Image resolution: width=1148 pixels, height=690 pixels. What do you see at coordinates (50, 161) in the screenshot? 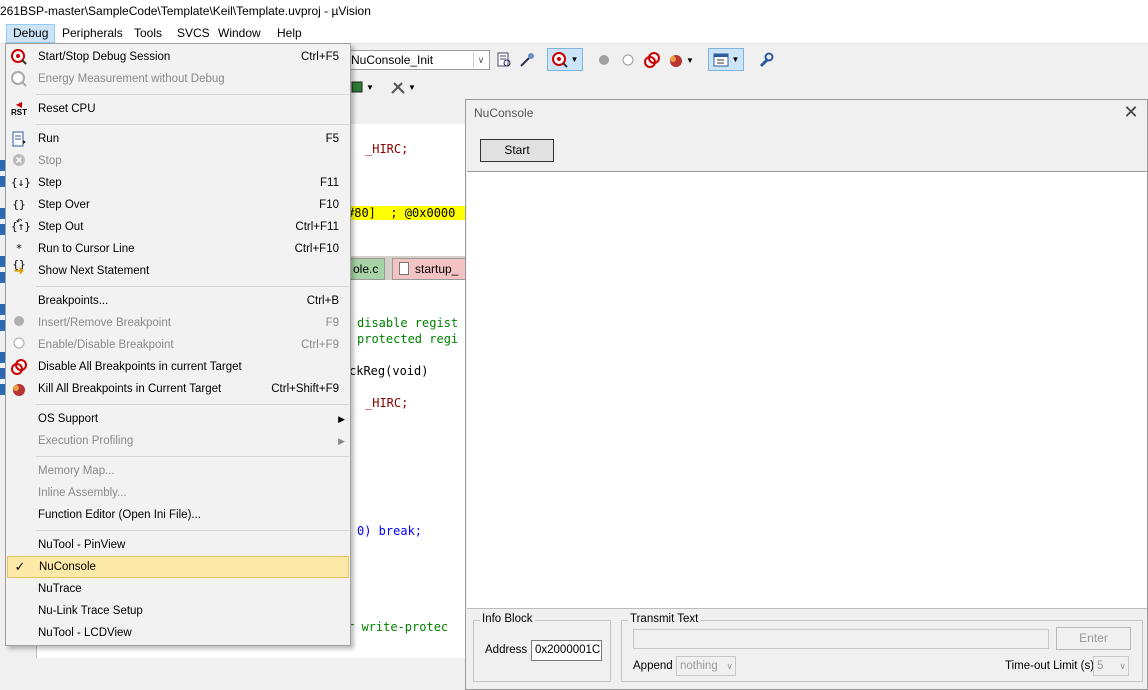
I see `menu-item-label: Stop` at bounding box center [50, 161].